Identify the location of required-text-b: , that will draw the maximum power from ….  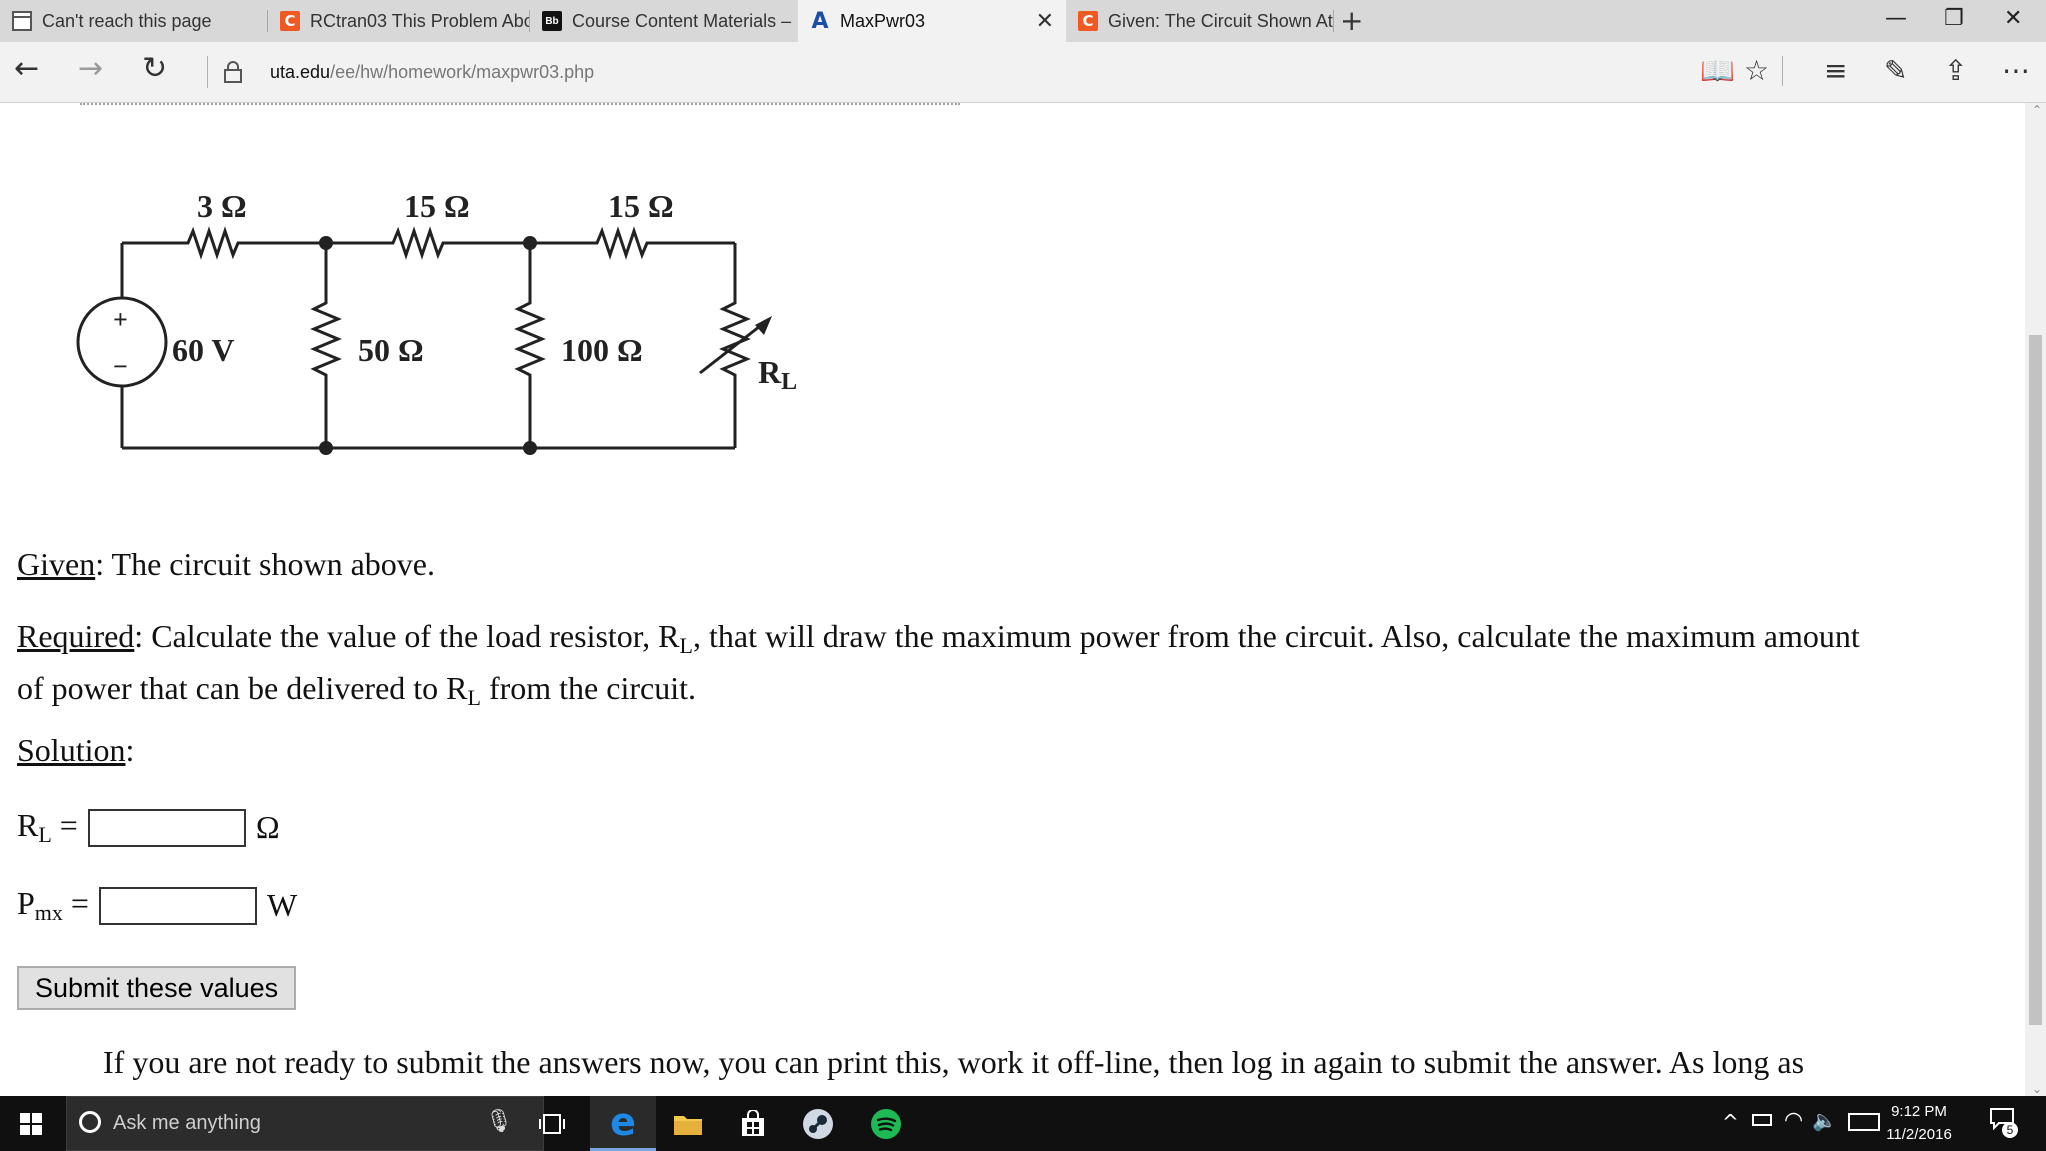
(1276, 636).